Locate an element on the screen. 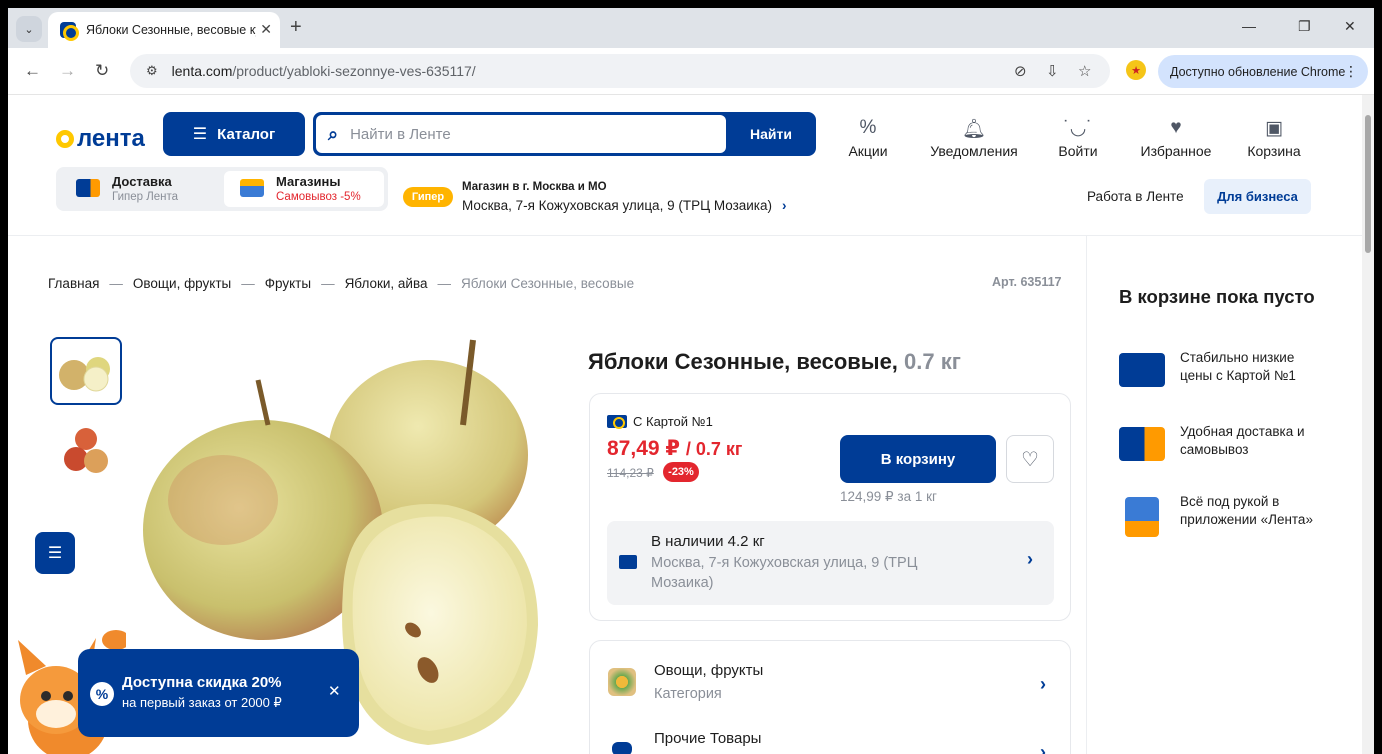 The image size is (1382, 754). search-input: ⌕ Найти в Ленте is located at coordinates (521, 134).